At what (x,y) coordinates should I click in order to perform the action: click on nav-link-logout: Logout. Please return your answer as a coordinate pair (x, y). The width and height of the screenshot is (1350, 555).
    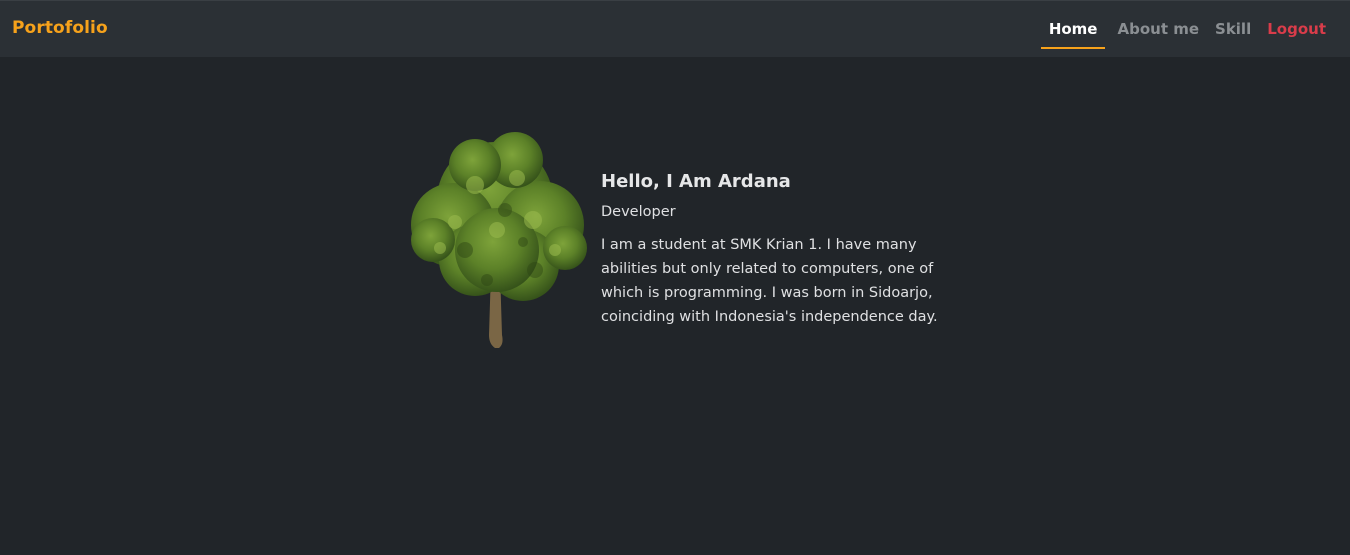
    Looking at the image, I should click on (1296, 25).